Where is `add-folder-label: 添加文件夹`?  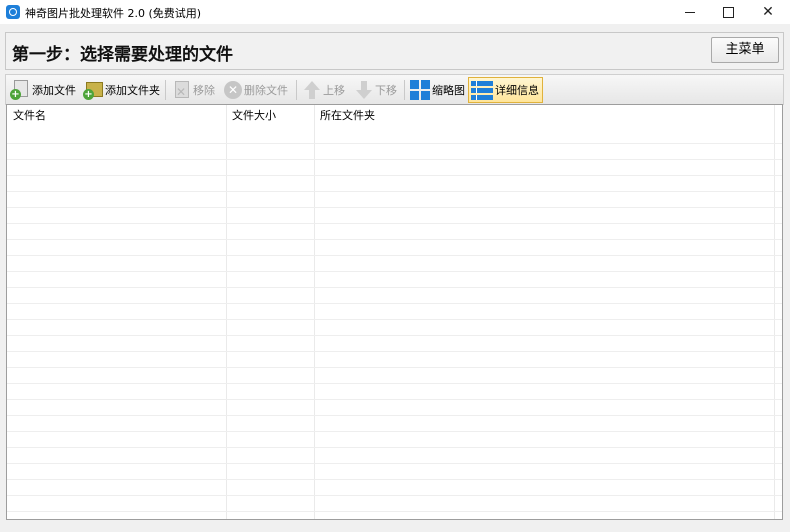
add-folder-label: 添加文件夹 is located at coordinates (132, 90).